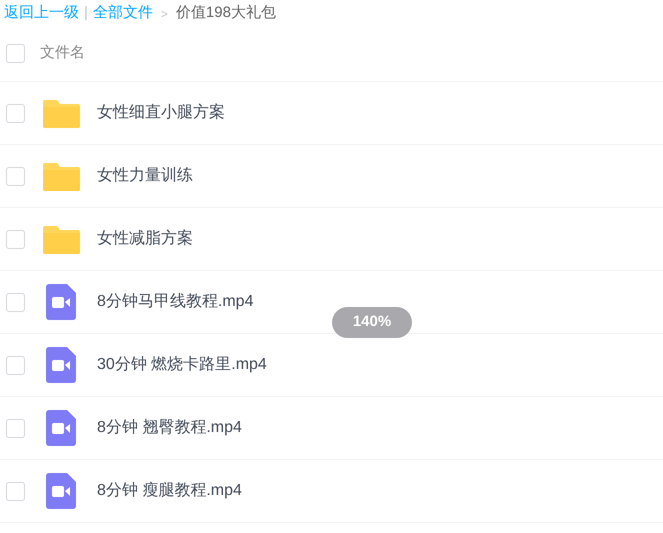 The image size is (663, 533). Describe the element at coordinates (164, 14) in the screenshot. I see `chevron: >` at that location.